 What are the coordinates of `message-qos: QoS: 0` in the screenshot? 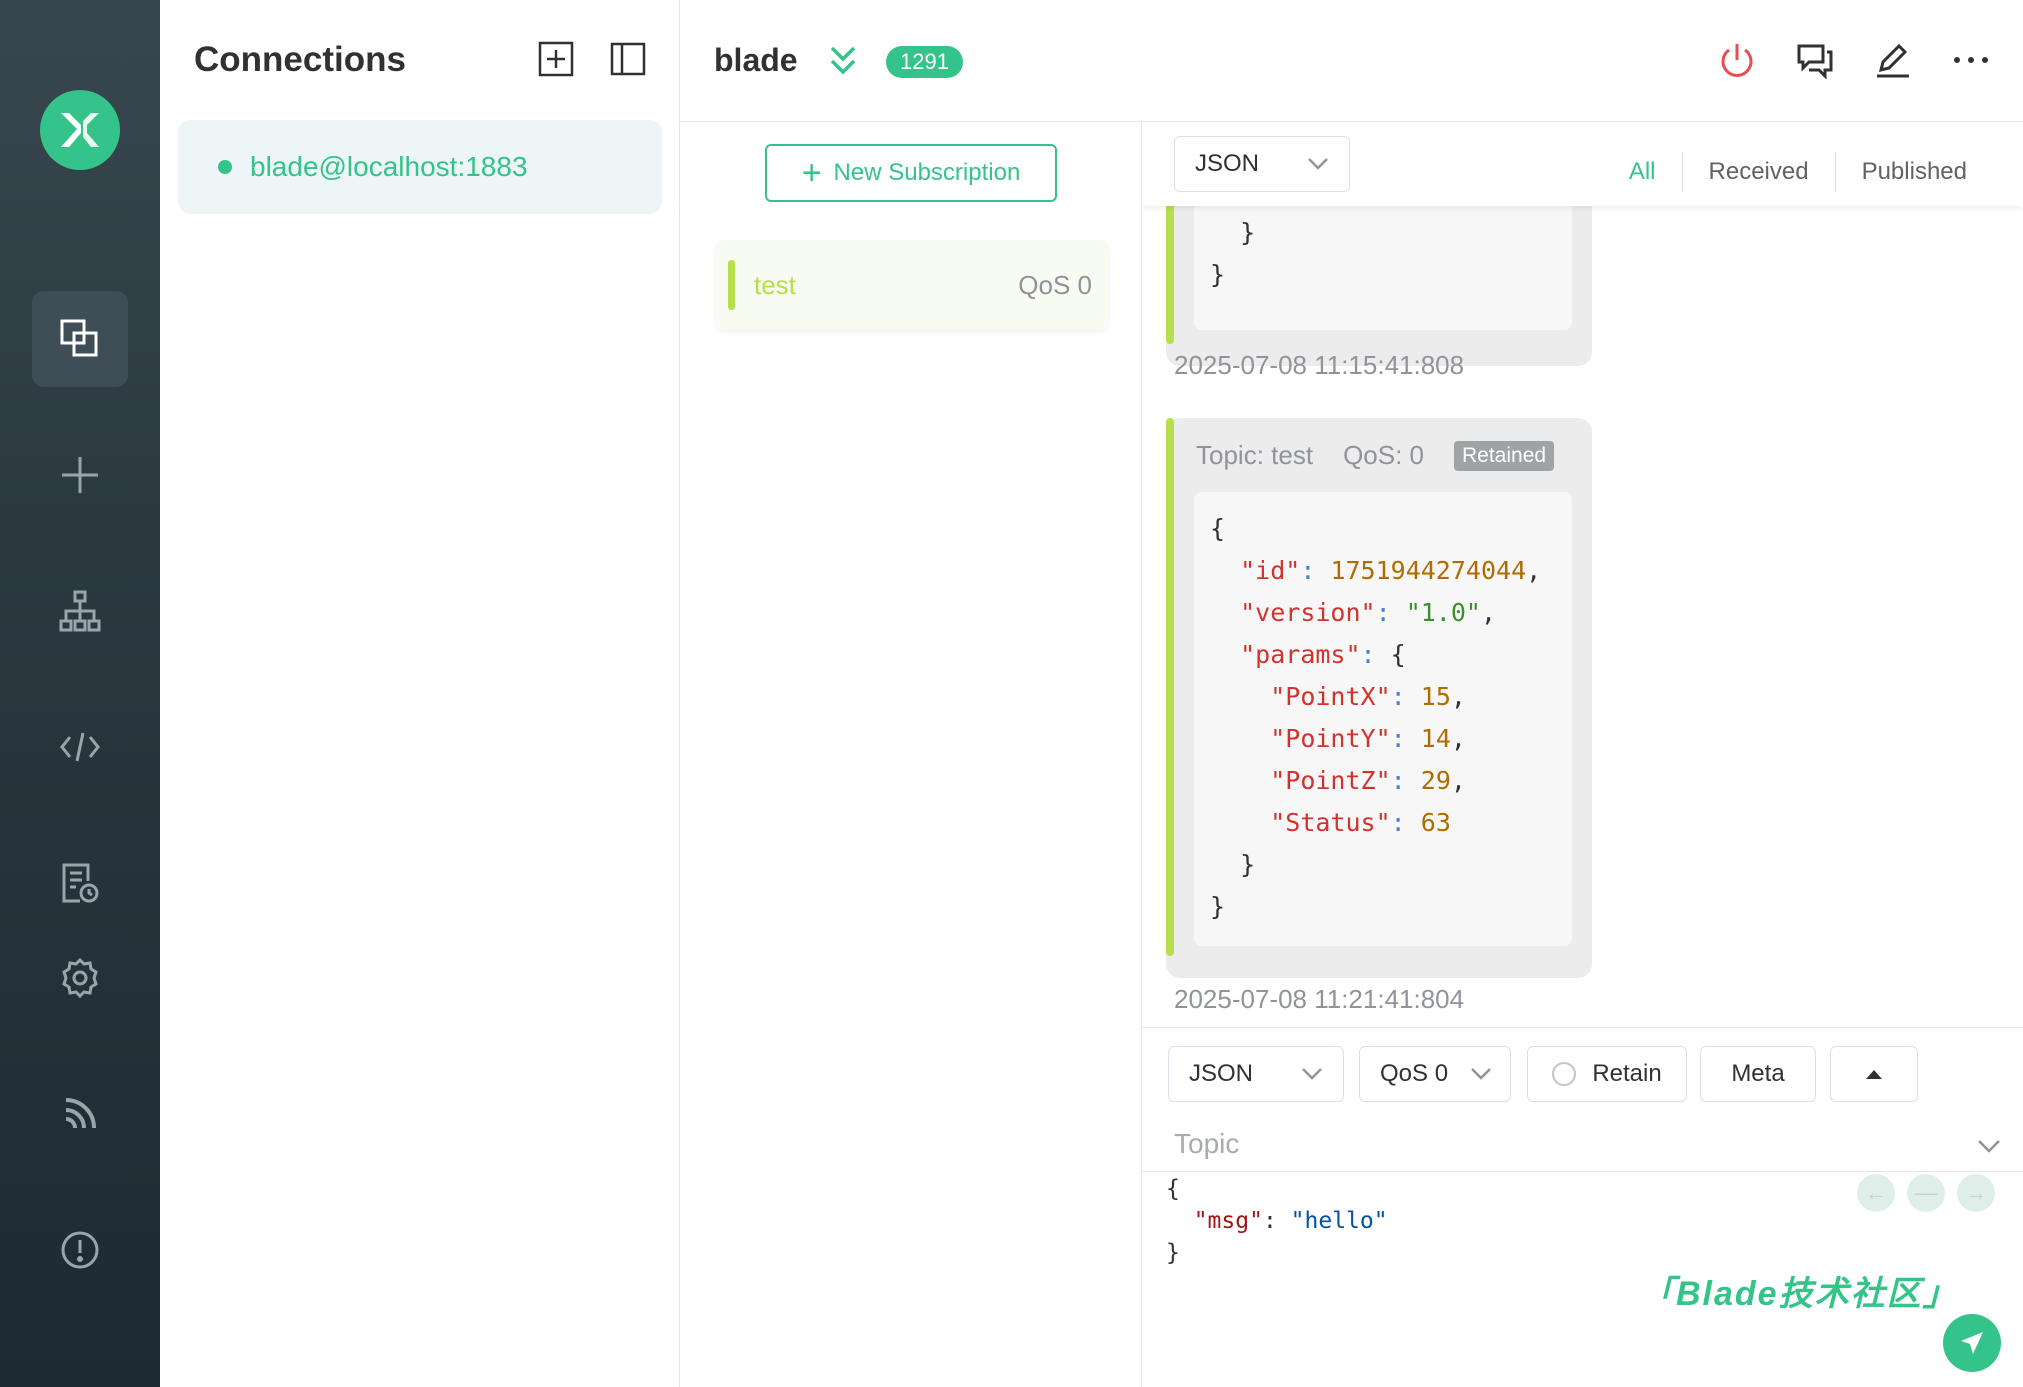 It's located at (1383, 455).